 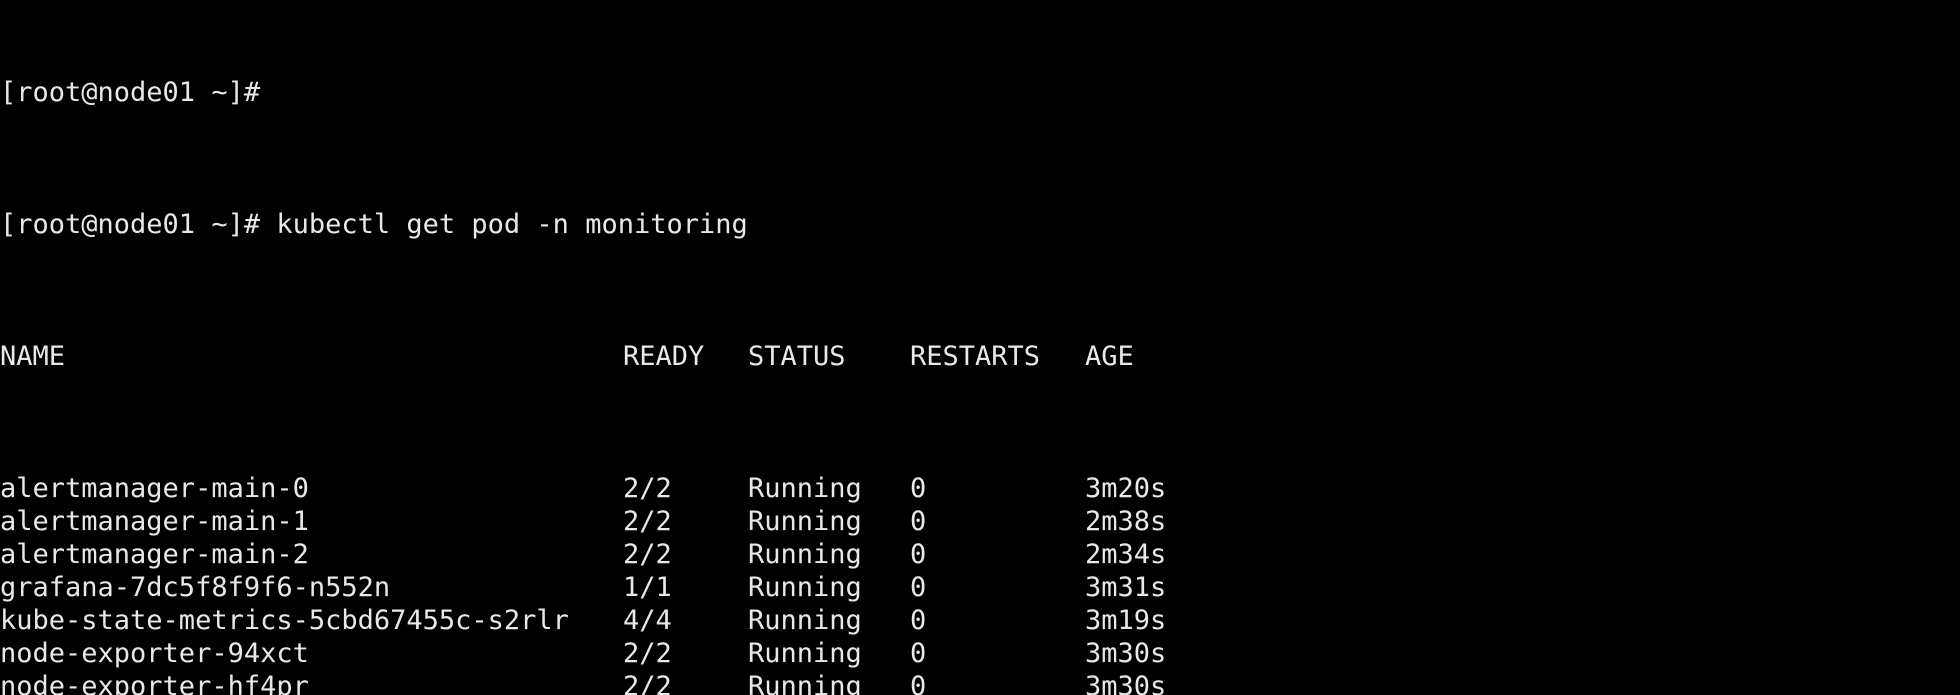 What do you see at coordinates (647, 620) in the screenshot?
I see `cell-ready: 4/4` at bounding box center [647, 620].